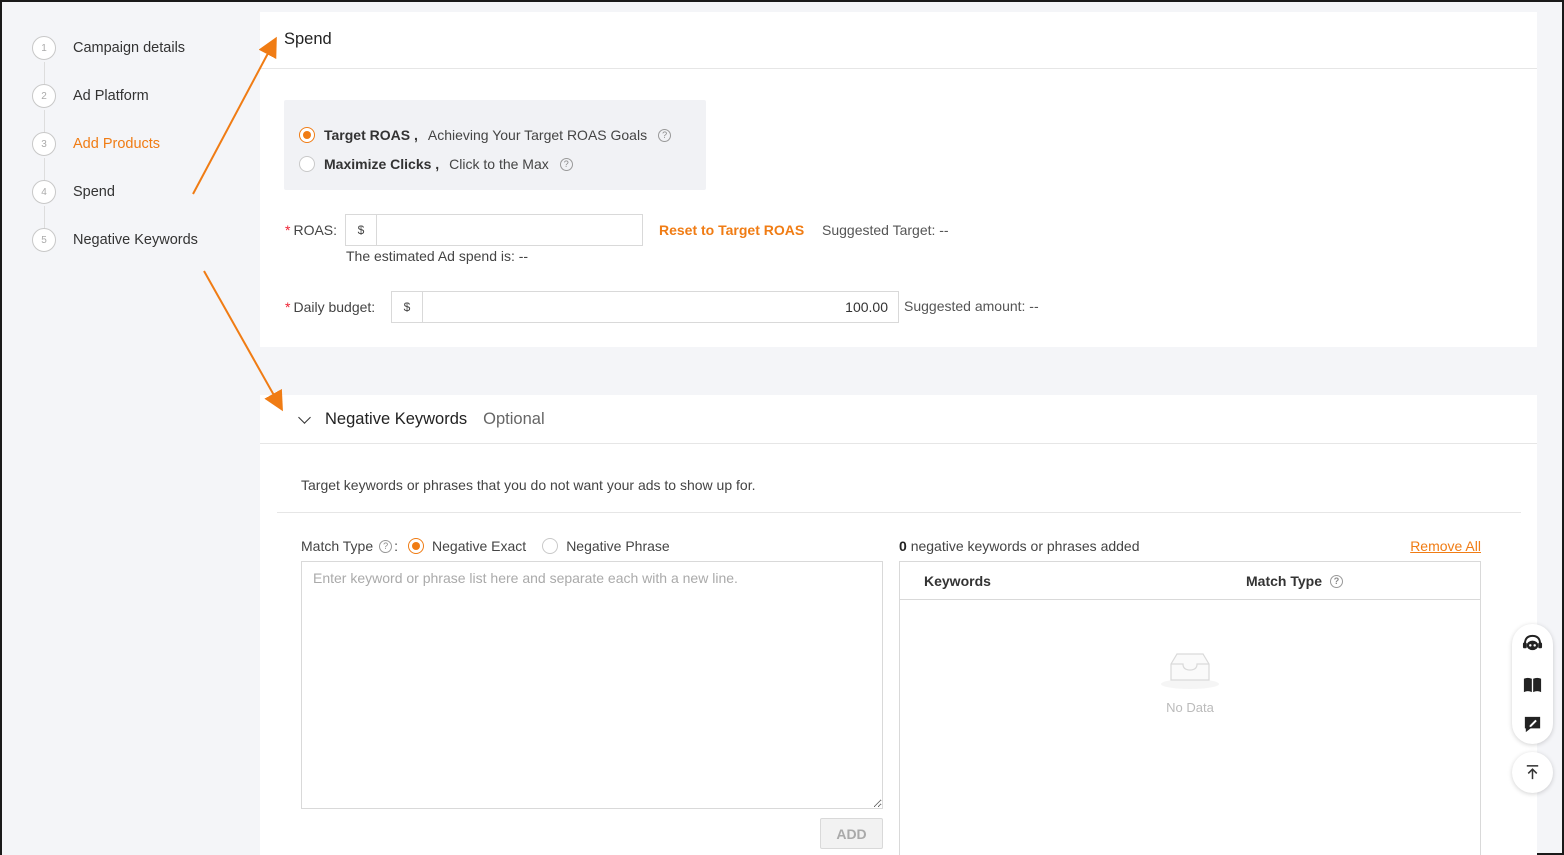 This screenshot has width=1564, height=855. Describe the element at coordinates (44, 48) in the screenshot. I see `step-number: 1` at that location.